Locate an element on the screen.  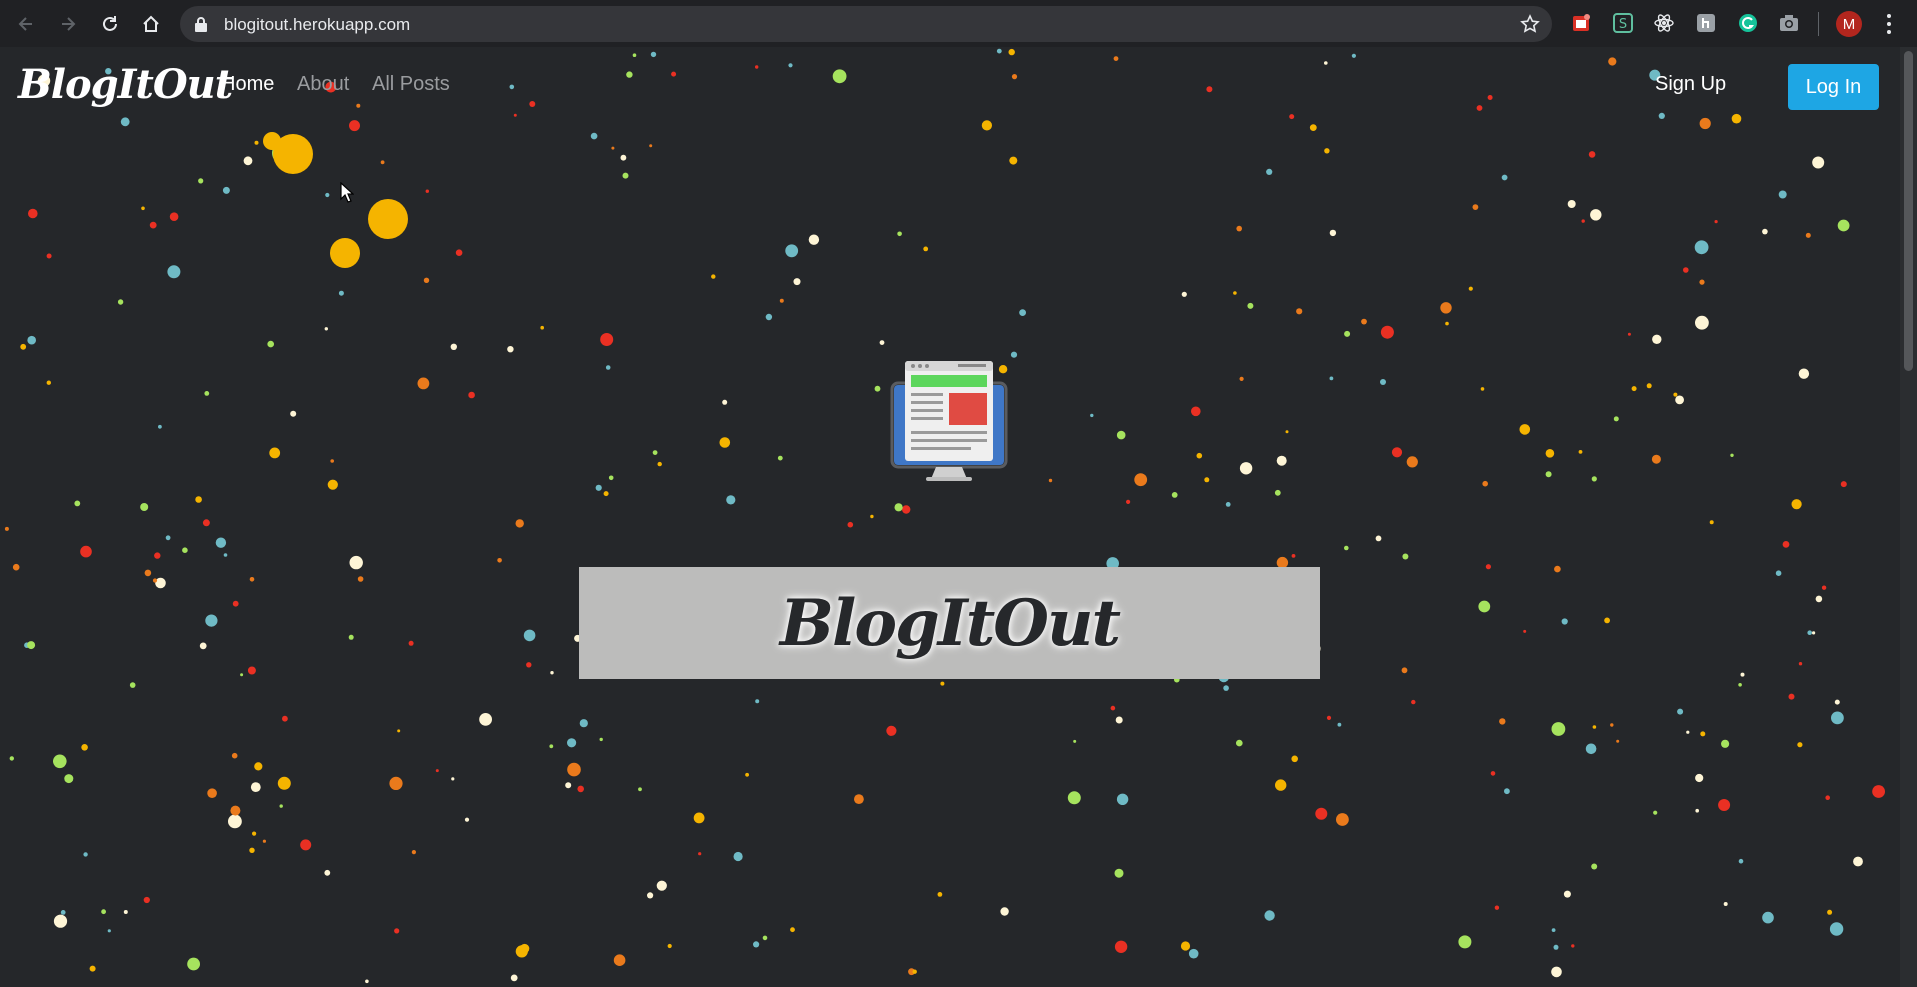
forward-button is located at coordinates (68, 24).